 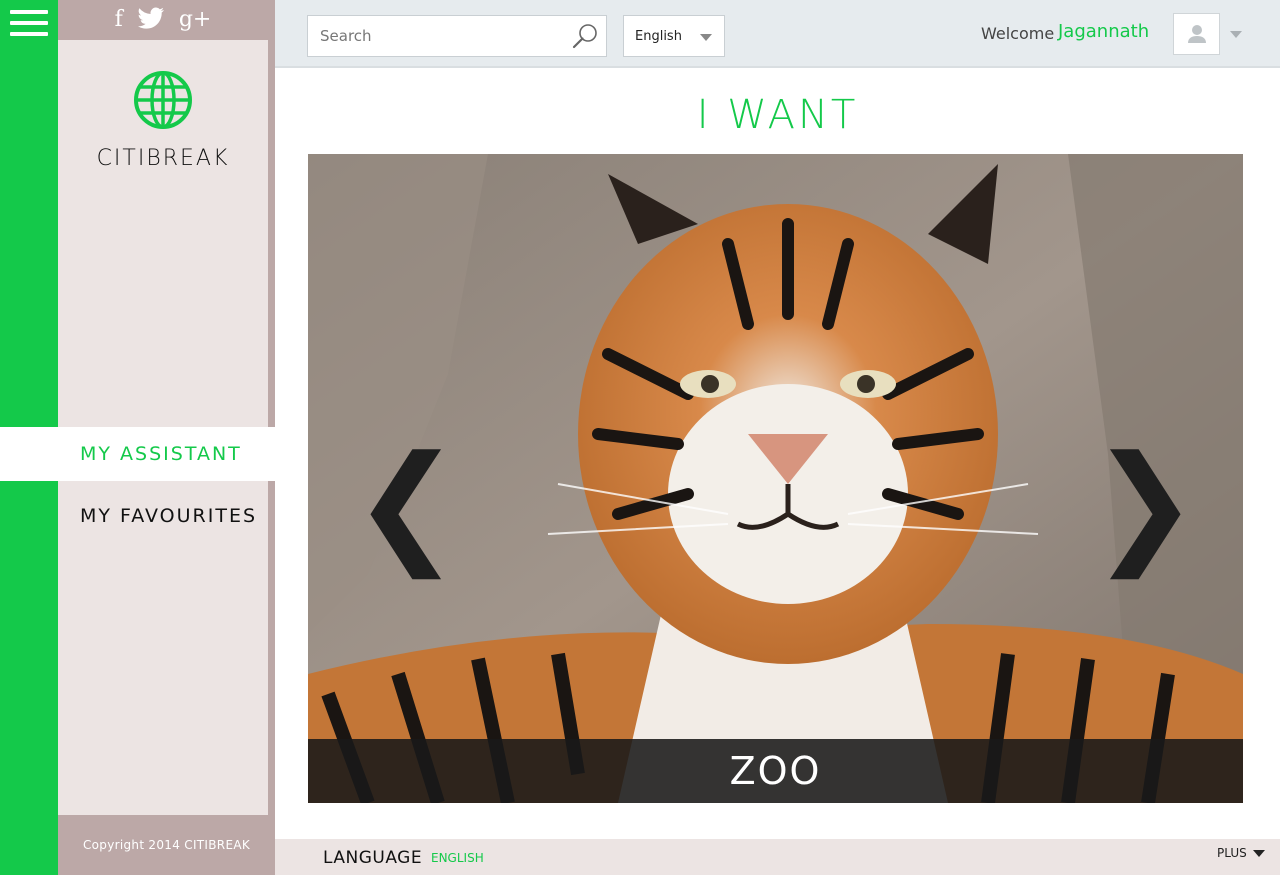 What do you see at coordinates (457, 858) in the screenshot?
I see `footer-language-value: ENGLISH` at bounding box center [457, 858].